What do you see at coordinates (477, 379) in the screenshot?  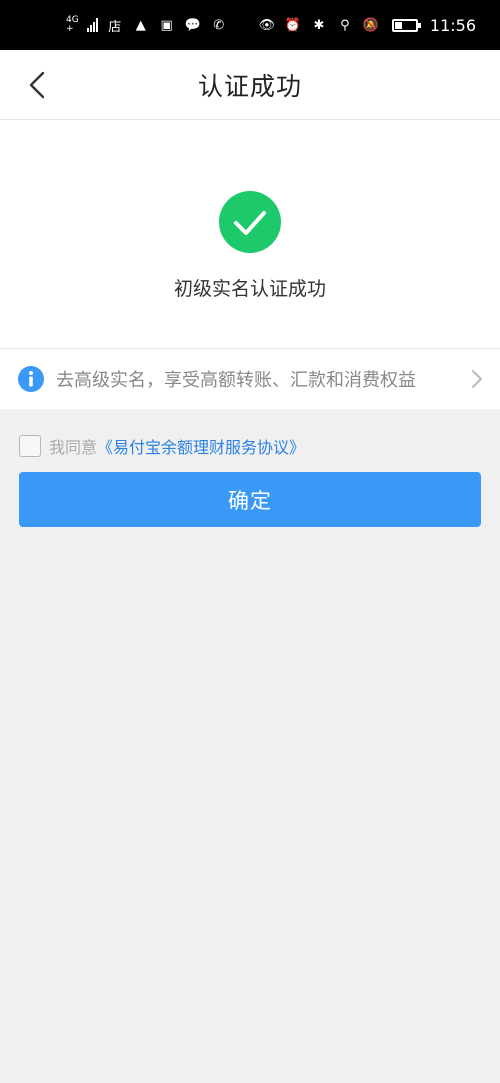 I see `chevron-right-icon` at bounding box center [477, 379].